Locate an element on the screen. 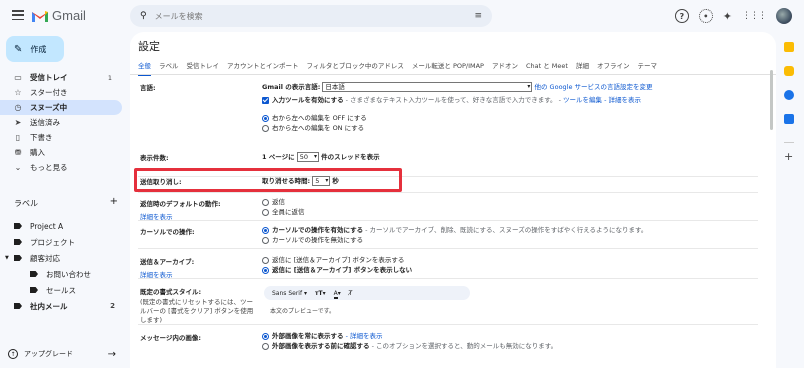 Image resolution: width=804 pixels, height=368 pixels. label-item-inquiry: お問い合わせ is located at coordinates (62, 274).